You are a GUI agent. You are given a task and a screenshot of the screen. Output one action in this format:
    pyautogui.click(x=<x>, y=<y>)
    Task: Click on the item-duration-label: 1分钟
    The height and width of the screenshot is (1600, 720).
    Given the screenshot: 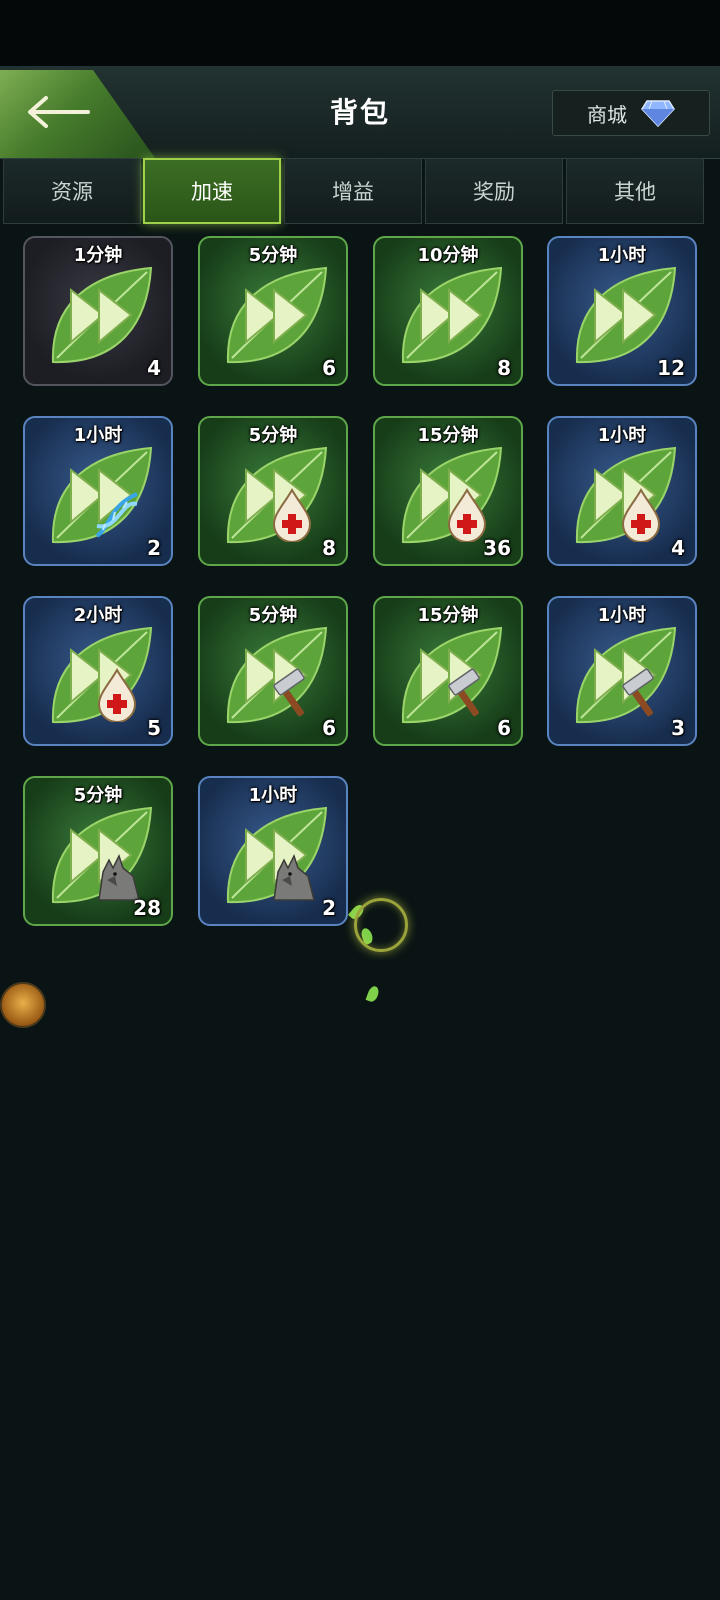 What is the action you would take?
    pyautogui.click(x=98, y=255)
    